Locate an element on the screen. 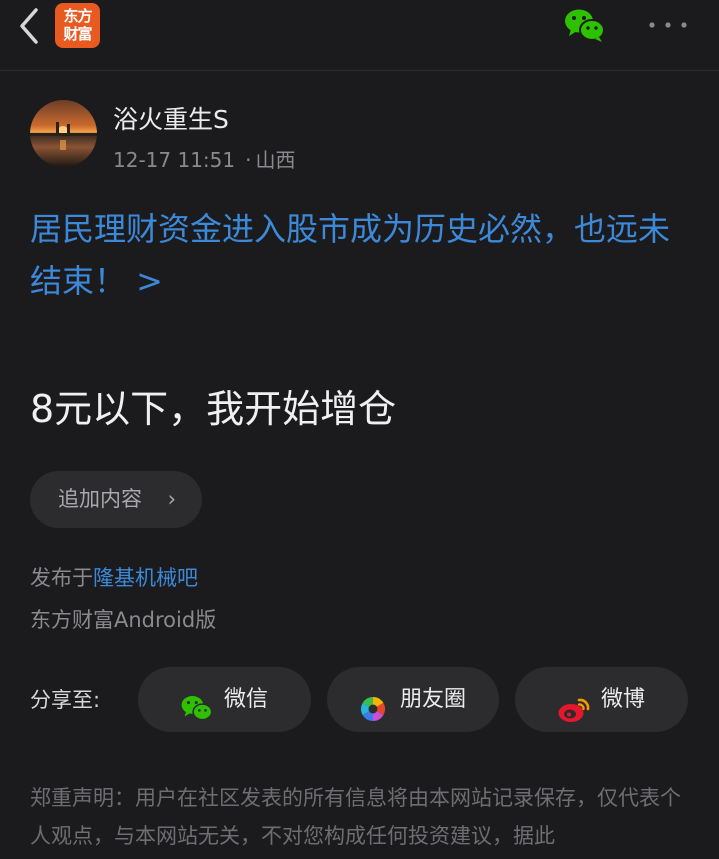 The image size is (719, 859). top-navigation-bar: 东方 财富 is located at coordinates (359, 35).